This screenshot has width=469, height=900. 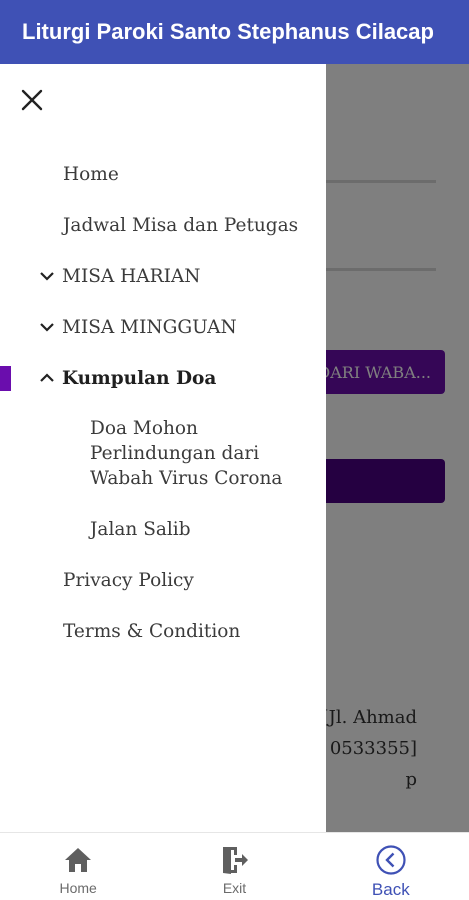 I want to click on menu-item-terms-condition: Terms & Condition, so click(x=163, y=631).